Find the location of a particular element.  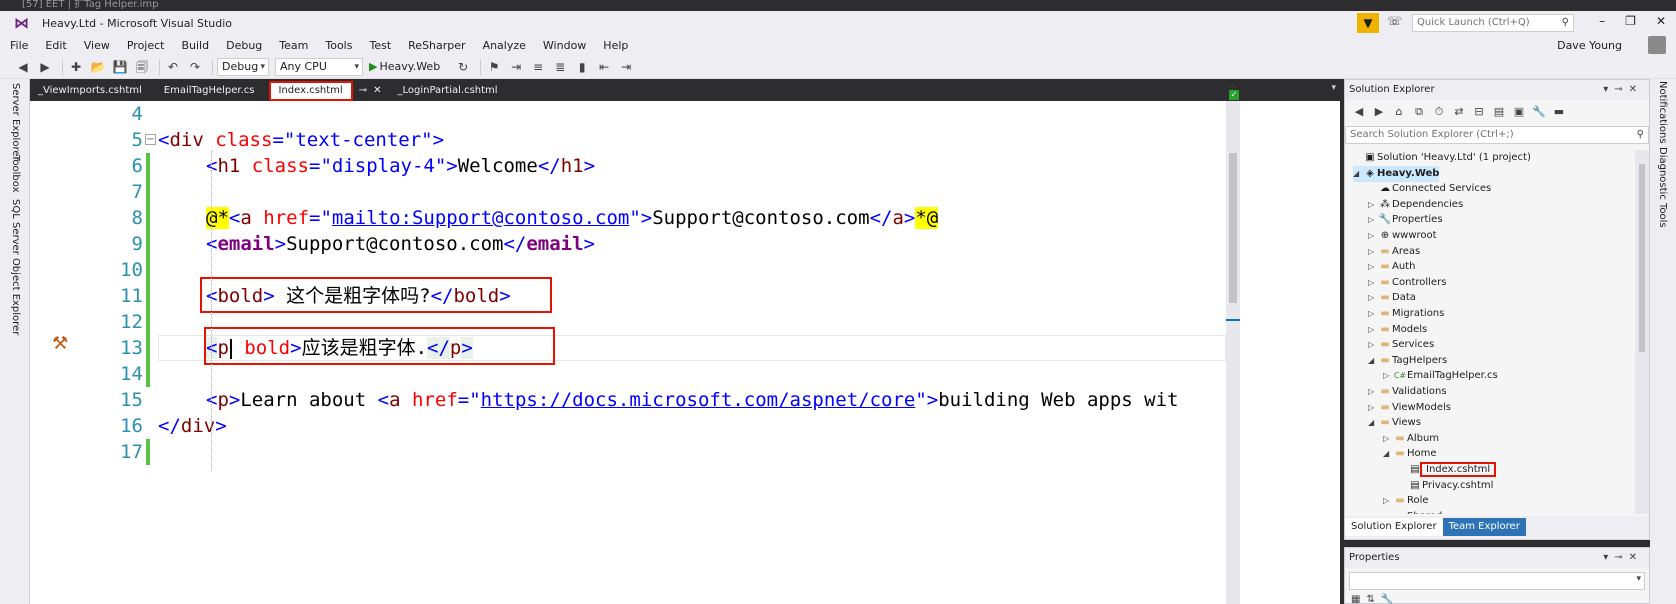

categorized-icon: ▦ is located at coordinates (1355, 599).